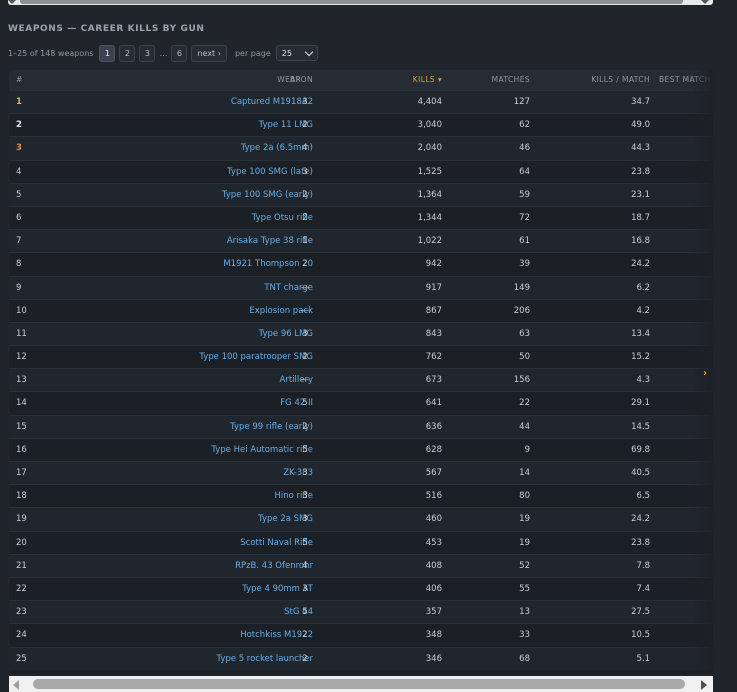 The width and height of the screenshot is (737, 692). I want to click on cell-kills-per-match: 14.5, so click(640, 426).